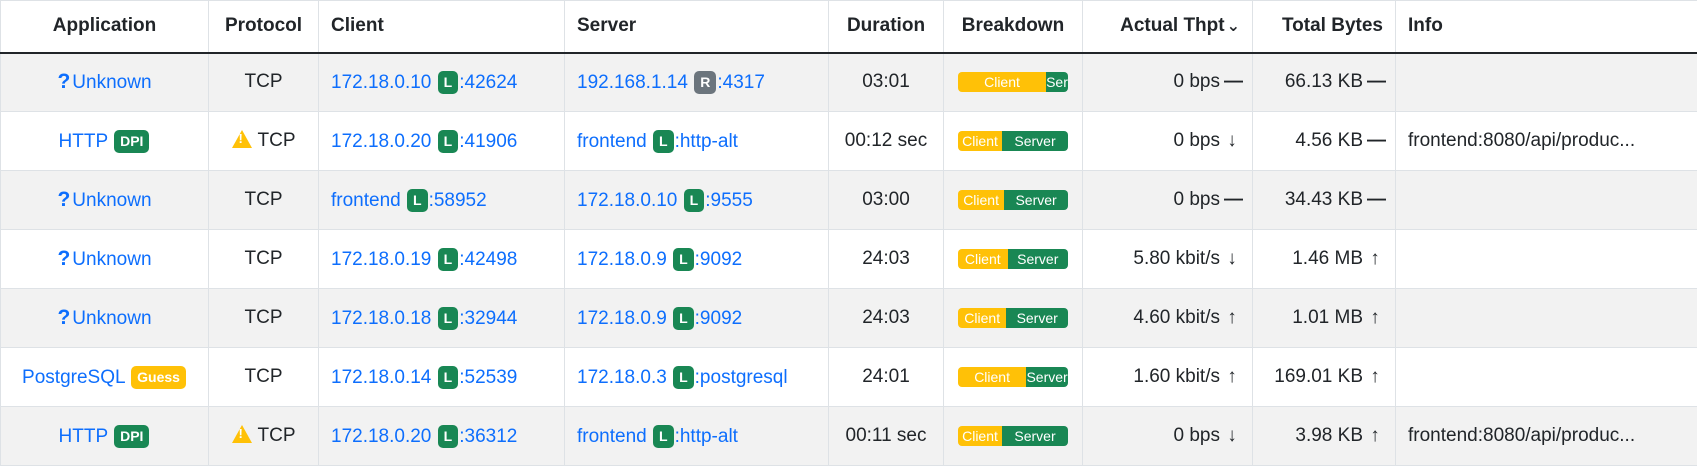  What do you see at coordinates (488, 377) in the screenshot?
I see `client-port-link: :52539` at bounding box center [488, 377].